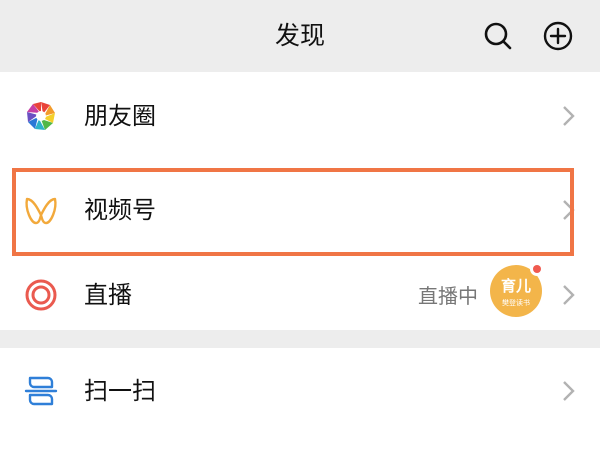 This screenshot has width=600, height=450. I want to click on plus-circle-icon, so click(558, 36).